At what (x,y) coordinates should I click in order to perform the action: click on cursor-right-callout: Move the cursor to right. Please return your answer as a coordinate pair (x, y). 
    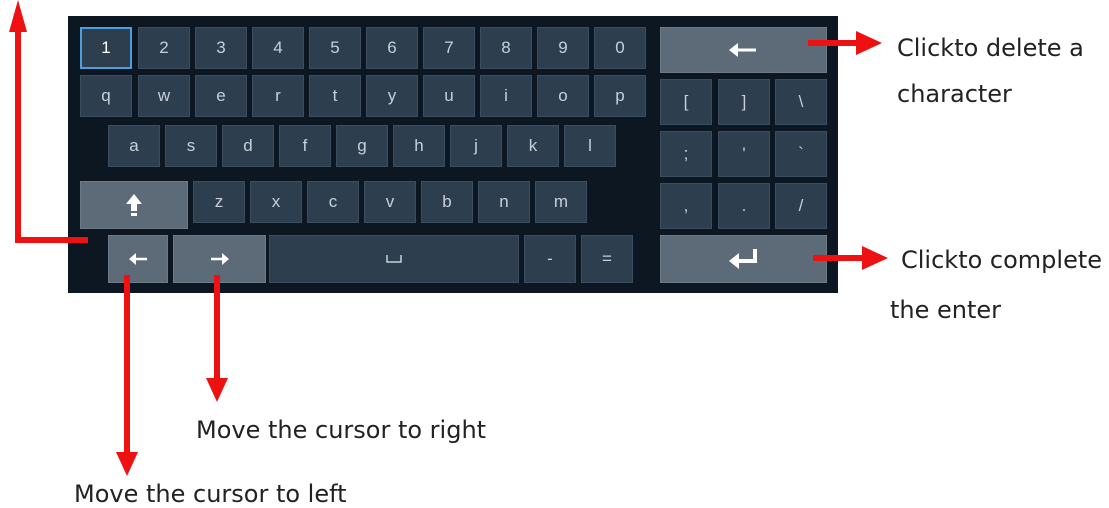
    Looking at the image, I should click on (341, 430).